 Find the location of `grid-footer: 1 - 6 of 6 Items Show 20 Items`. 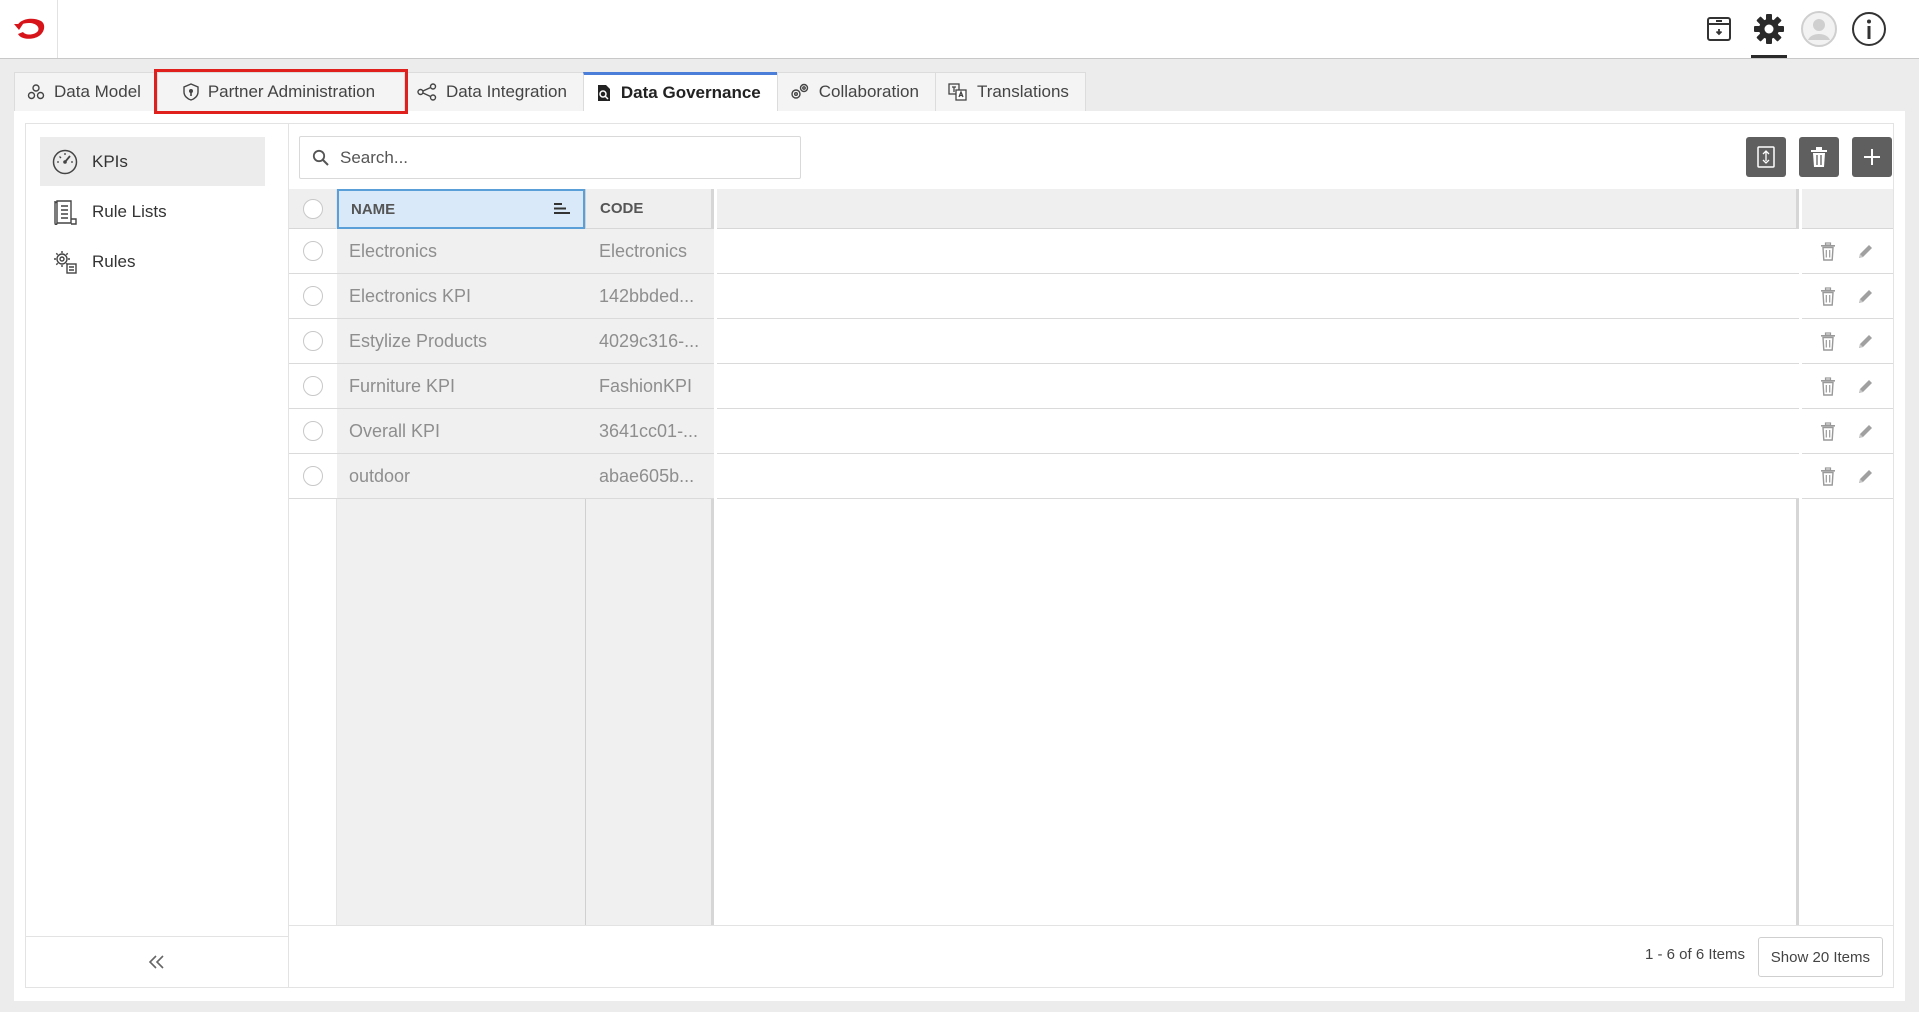

grid-footer: 1 - 6 of 6 Items Show 20 Items is located at coordinates (1091, 956).